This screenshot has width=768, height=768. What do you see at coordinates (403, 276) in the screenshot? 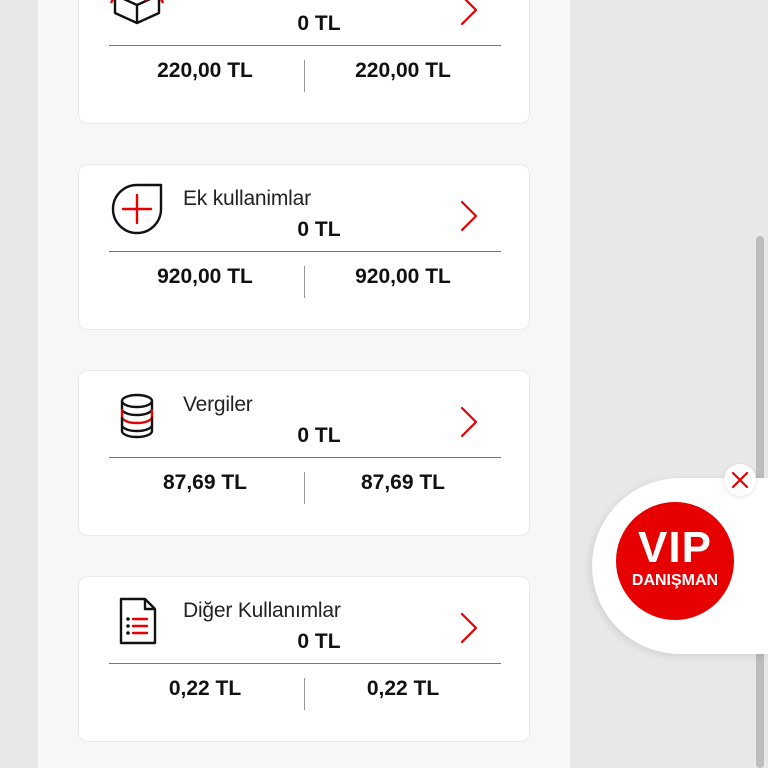
I see `card-right-value: 920,00 TL` at bounding box center [403, 276].